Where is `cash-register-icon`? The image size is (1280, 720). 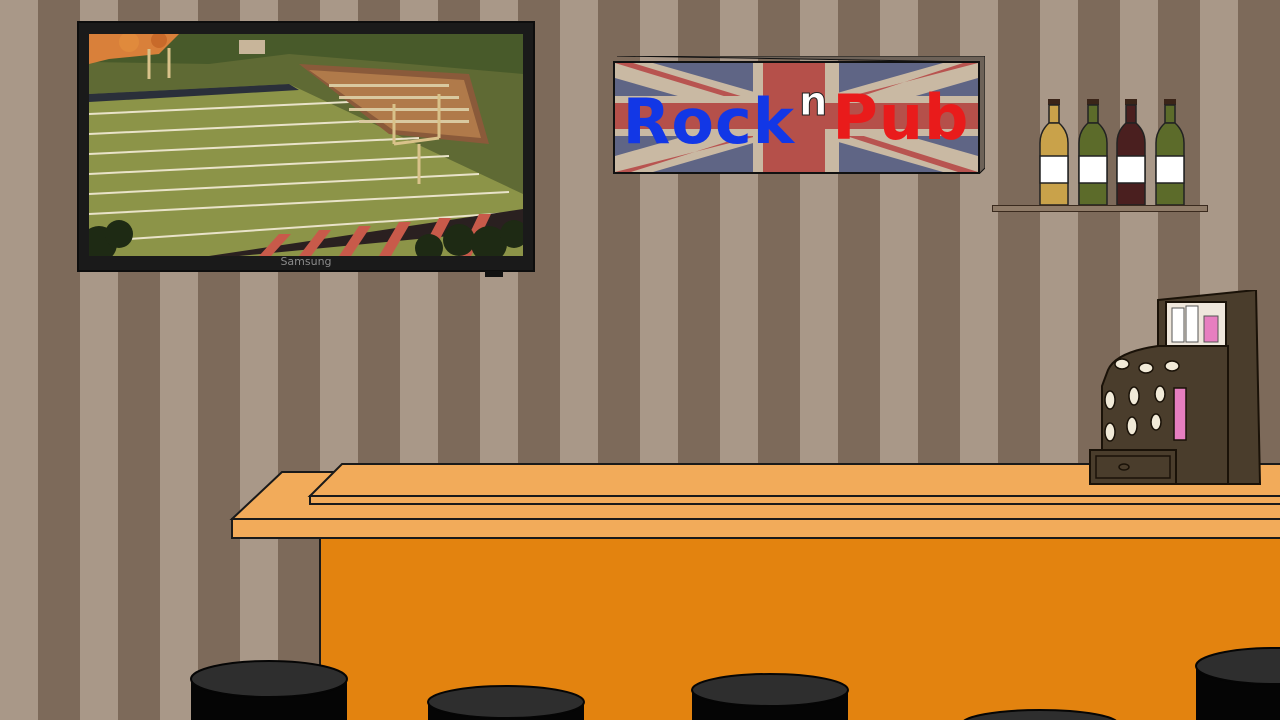
cash-register-icon is located at coordinates (1176, 388).